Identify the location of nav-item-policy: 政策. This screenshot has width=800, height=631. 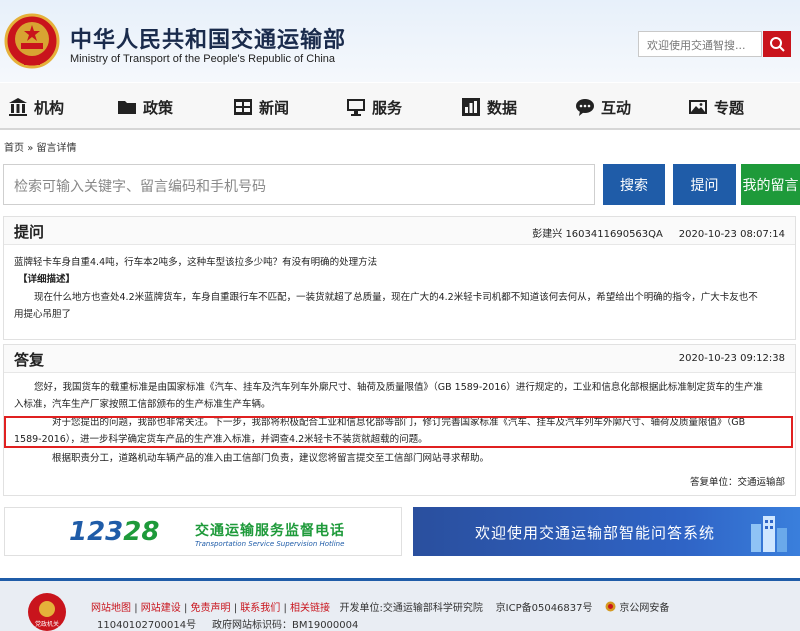
(145, 107).